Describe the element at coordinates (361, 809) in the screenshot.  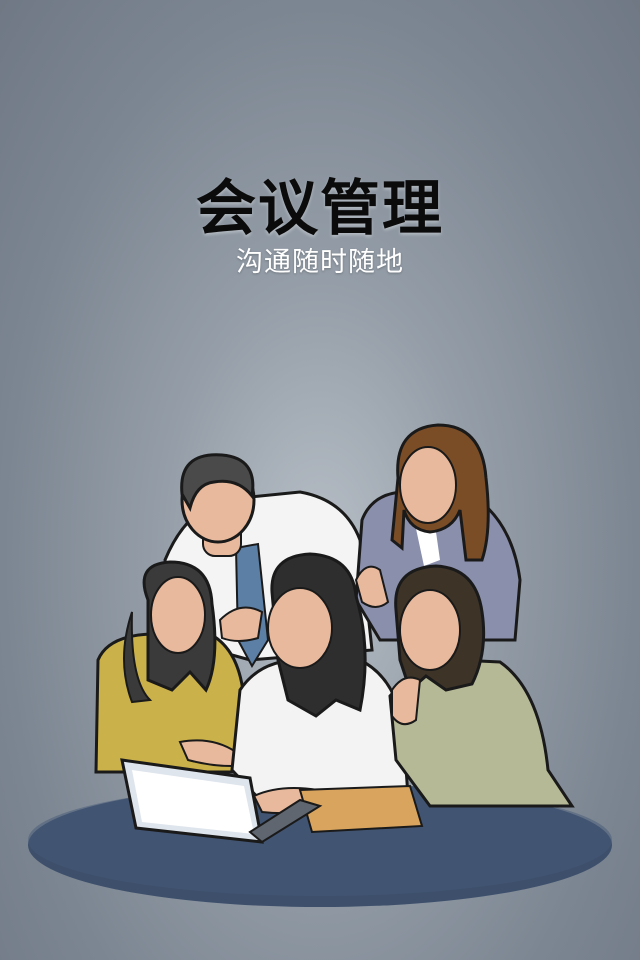
I see `folder` at that location.